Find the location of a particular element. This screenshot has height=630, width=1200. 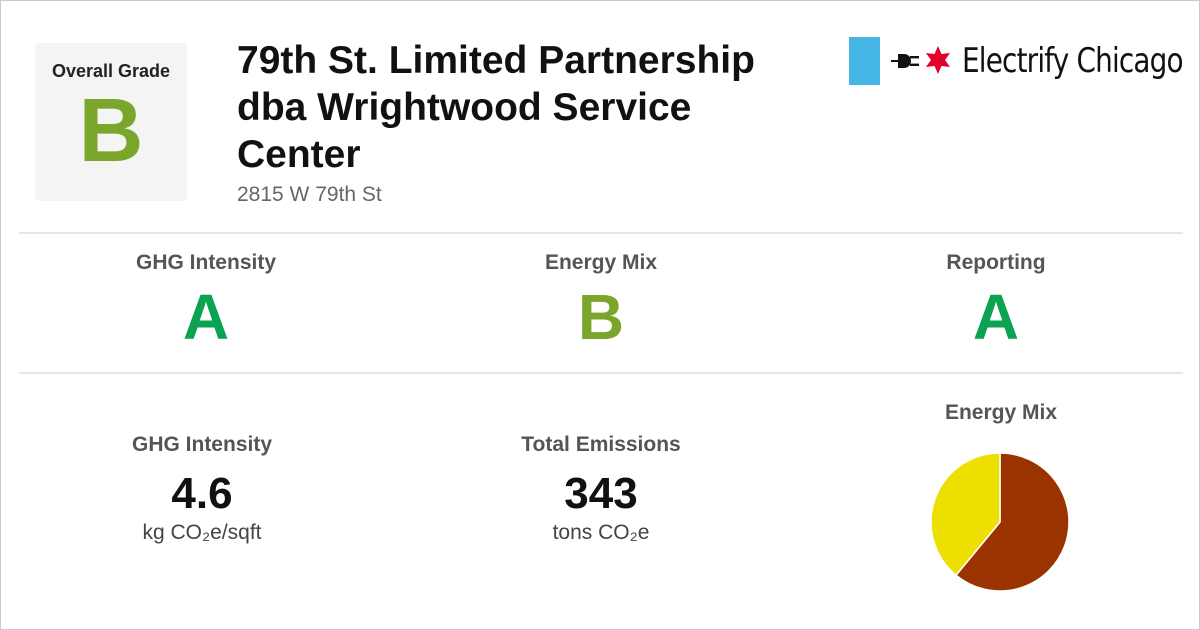

flag-stripe-icon is located at coordinates (864, 61).